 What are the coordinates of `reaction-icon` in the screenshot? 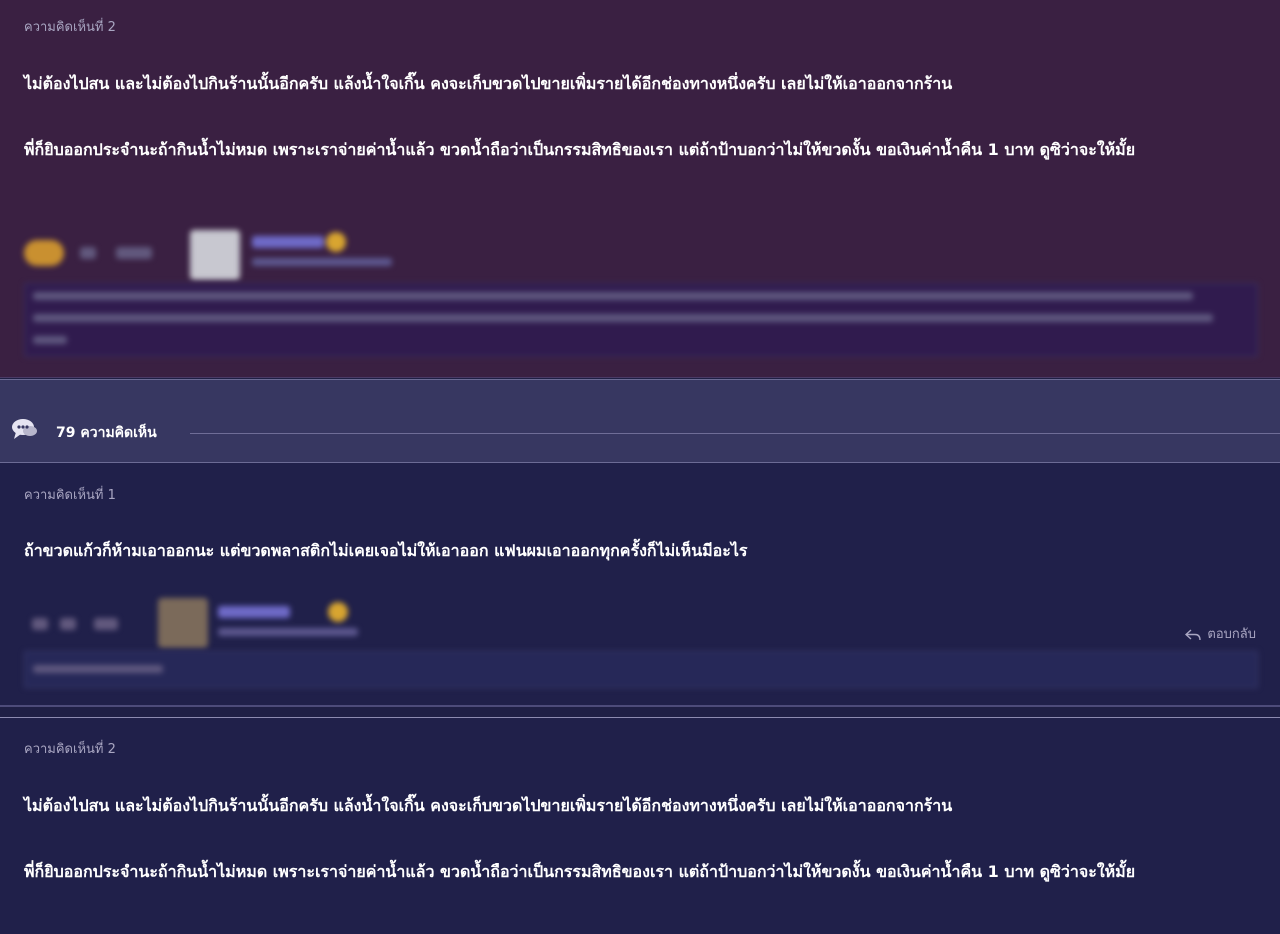 It's located at (40, 624).